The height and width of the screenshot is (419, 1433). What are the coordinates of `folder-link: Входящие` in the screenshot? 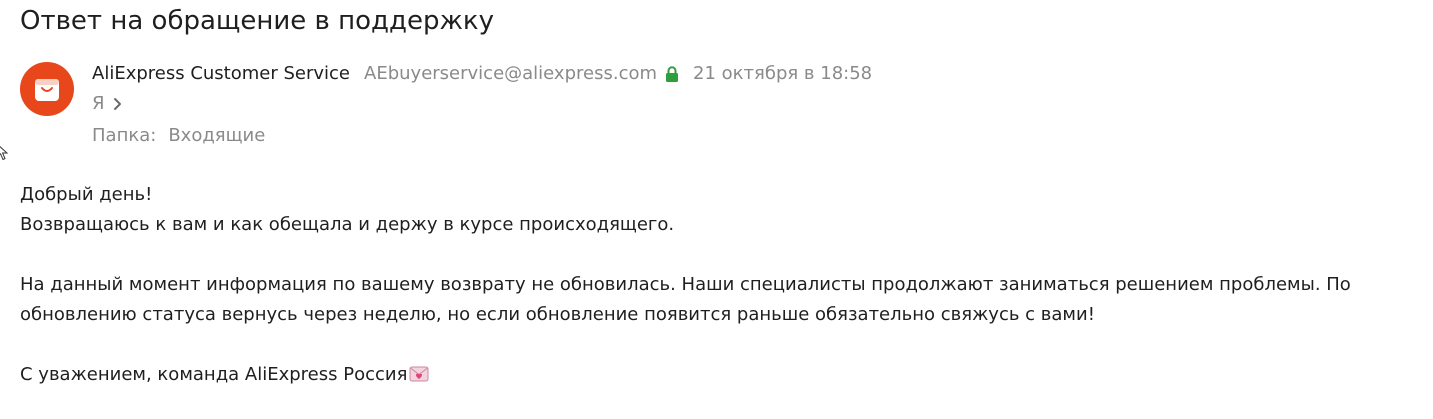 It's located at (216, 136).